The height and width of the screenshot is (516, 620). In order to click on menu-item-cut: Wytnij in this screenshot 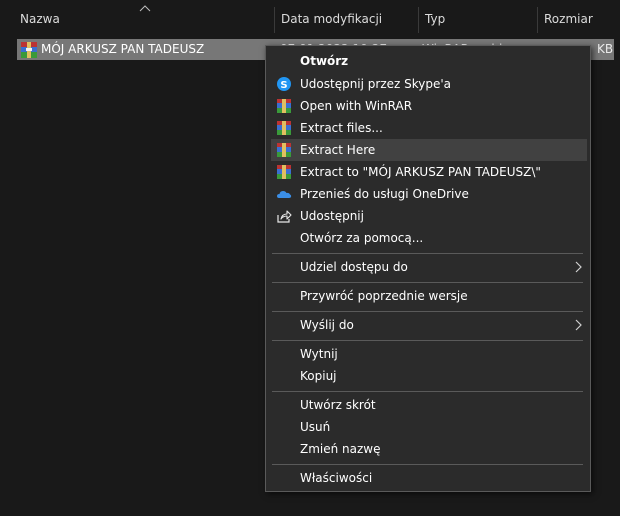, I will do `click(429, 354)`.